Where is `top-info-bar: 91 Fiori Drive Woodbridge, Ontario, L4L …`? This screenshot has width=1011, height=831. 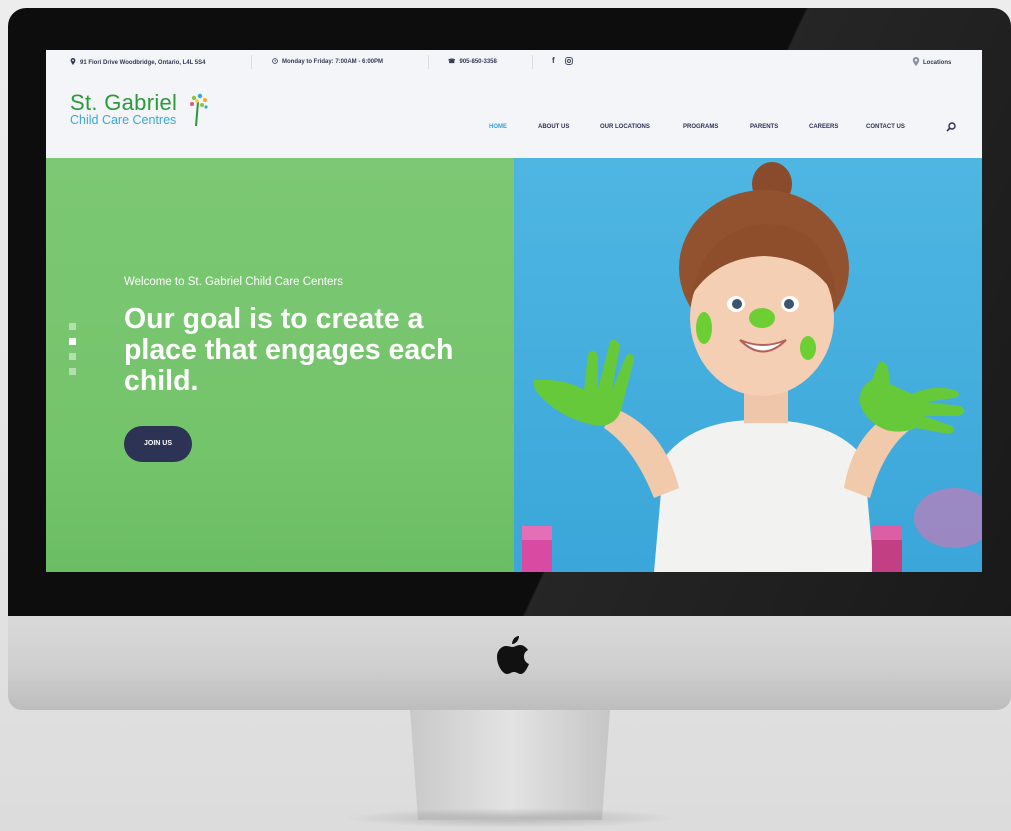 top-info-bar: 91 Fiori Drive Woodbridge, Ontario, L4L … is located at coordinates (514, 62).